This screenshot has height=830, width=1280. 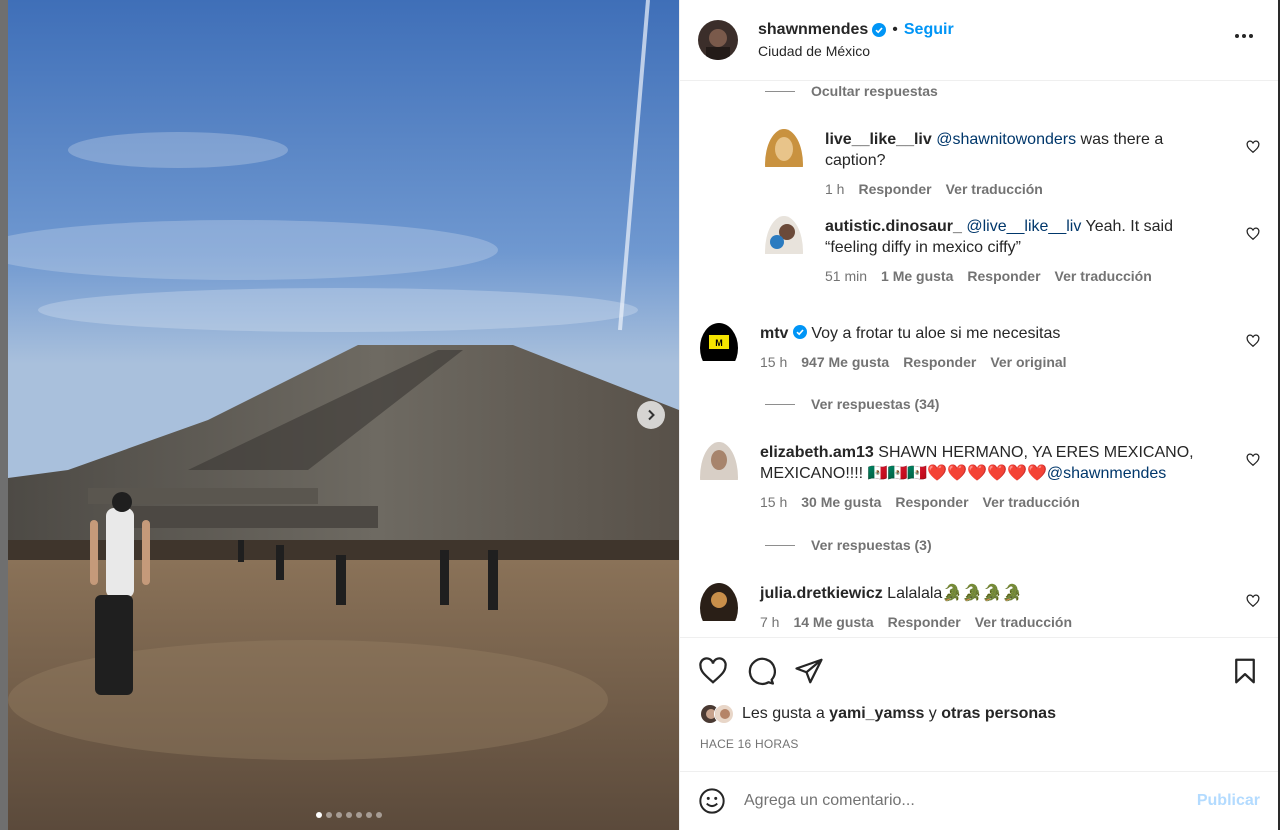 What do you see at coordinates (1228, 801) in the screenshot?
I see `publish-button: Publicar` at bounding box center [1228, 801].